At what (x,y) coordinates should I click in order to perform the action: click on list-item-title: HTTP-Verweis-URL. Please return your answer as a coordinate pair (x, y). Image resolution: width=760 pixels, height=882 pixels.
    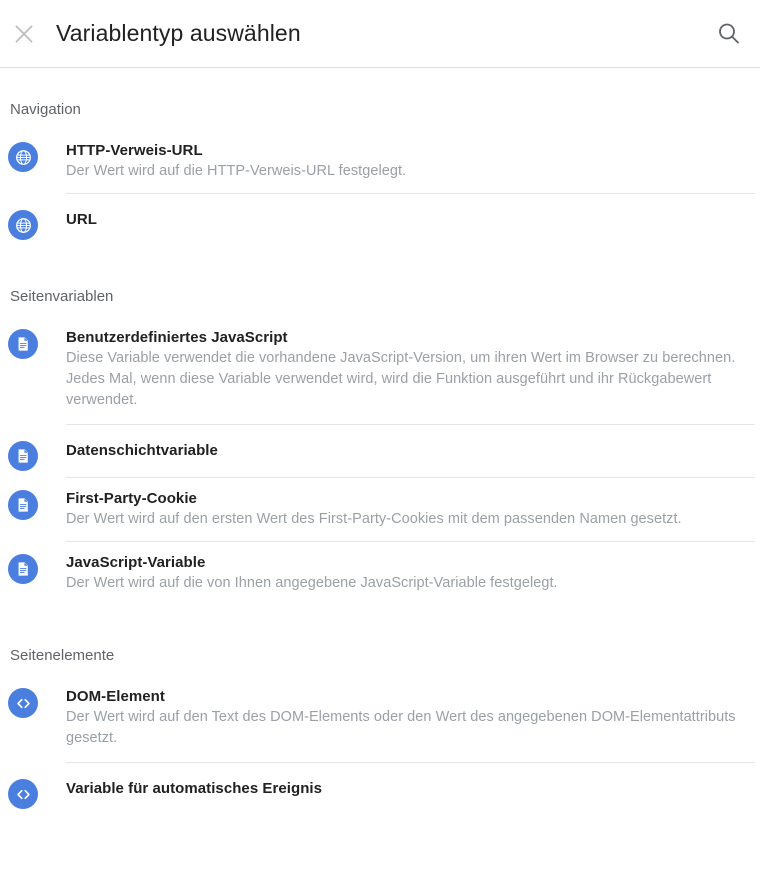
    Looking at the image, I should click on (134, 150).